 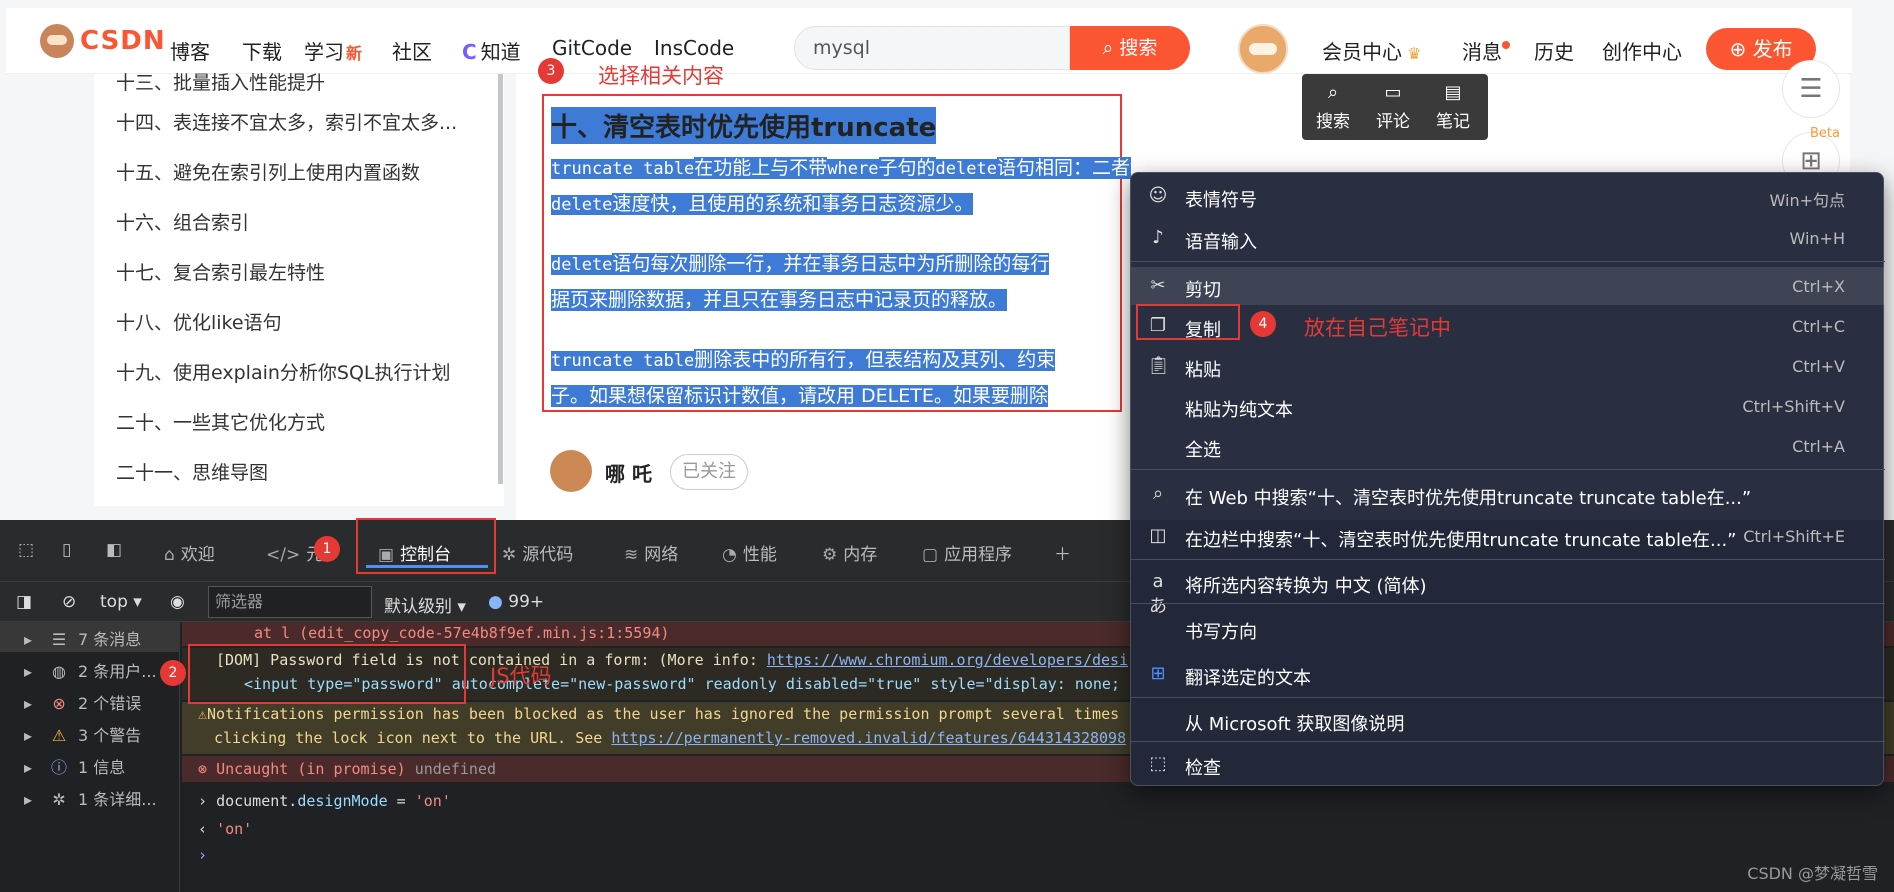 What do you see at coordinates (1508, 590) in the screenshot?
I see `menu-item-convert-chinese: aあ 将所选内容转换为 中文 (简体)` at bounding box center [1508, 590].